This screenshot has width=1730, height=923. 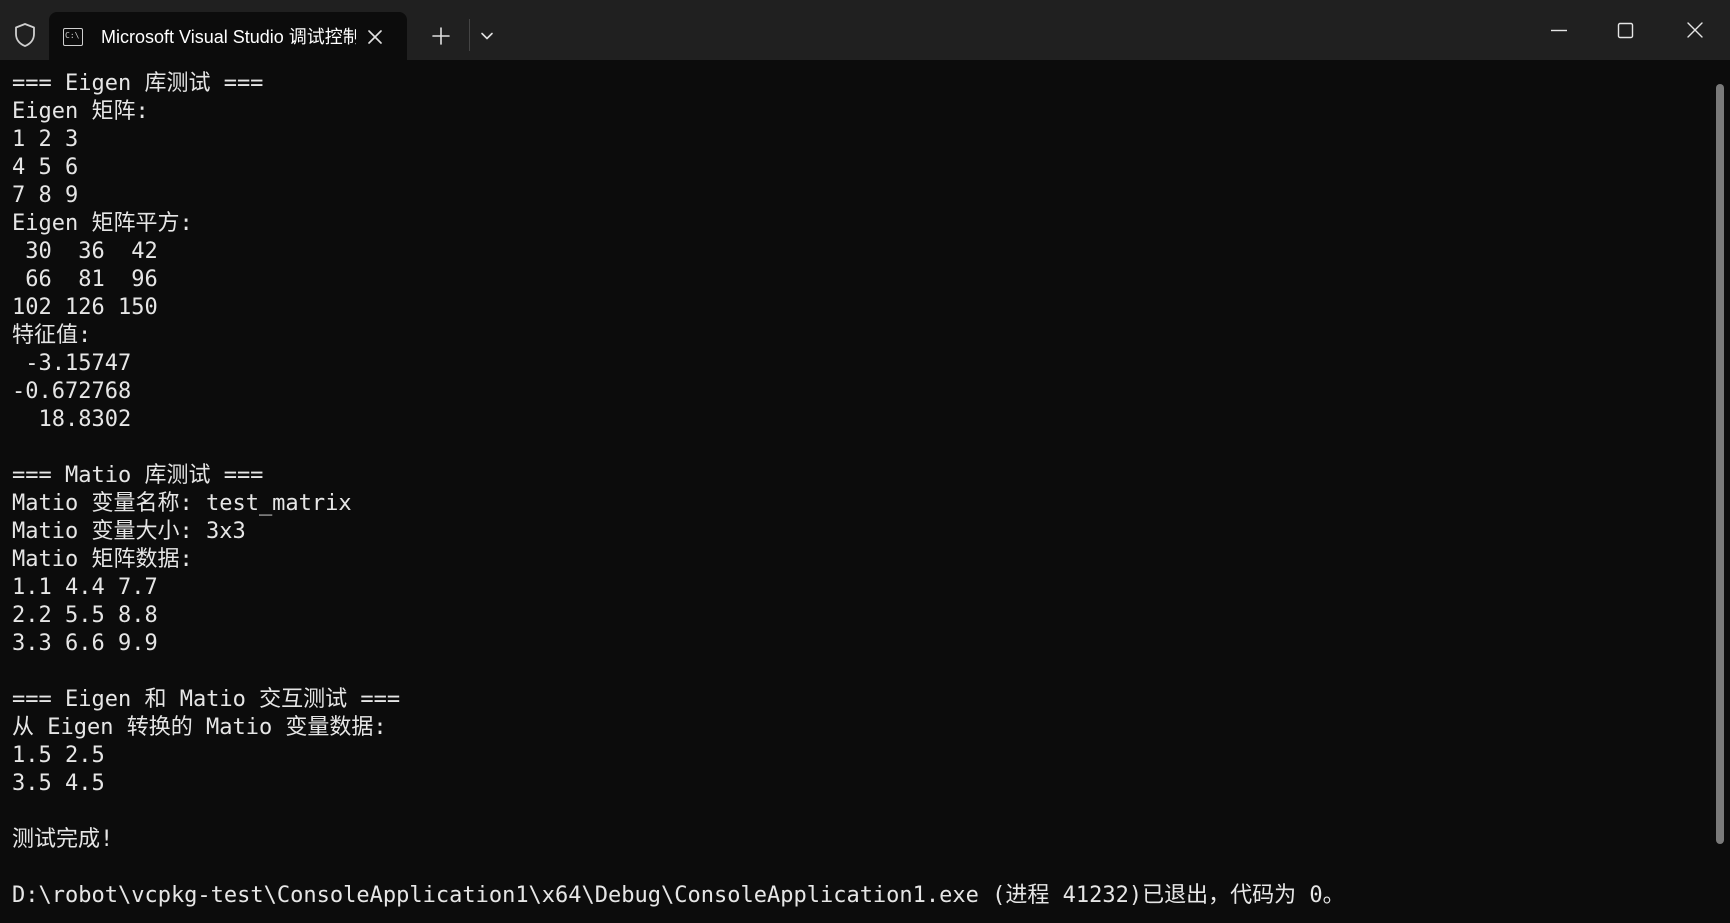 I want to click on console-app-icon: C:\, so click(x=73, y=37).